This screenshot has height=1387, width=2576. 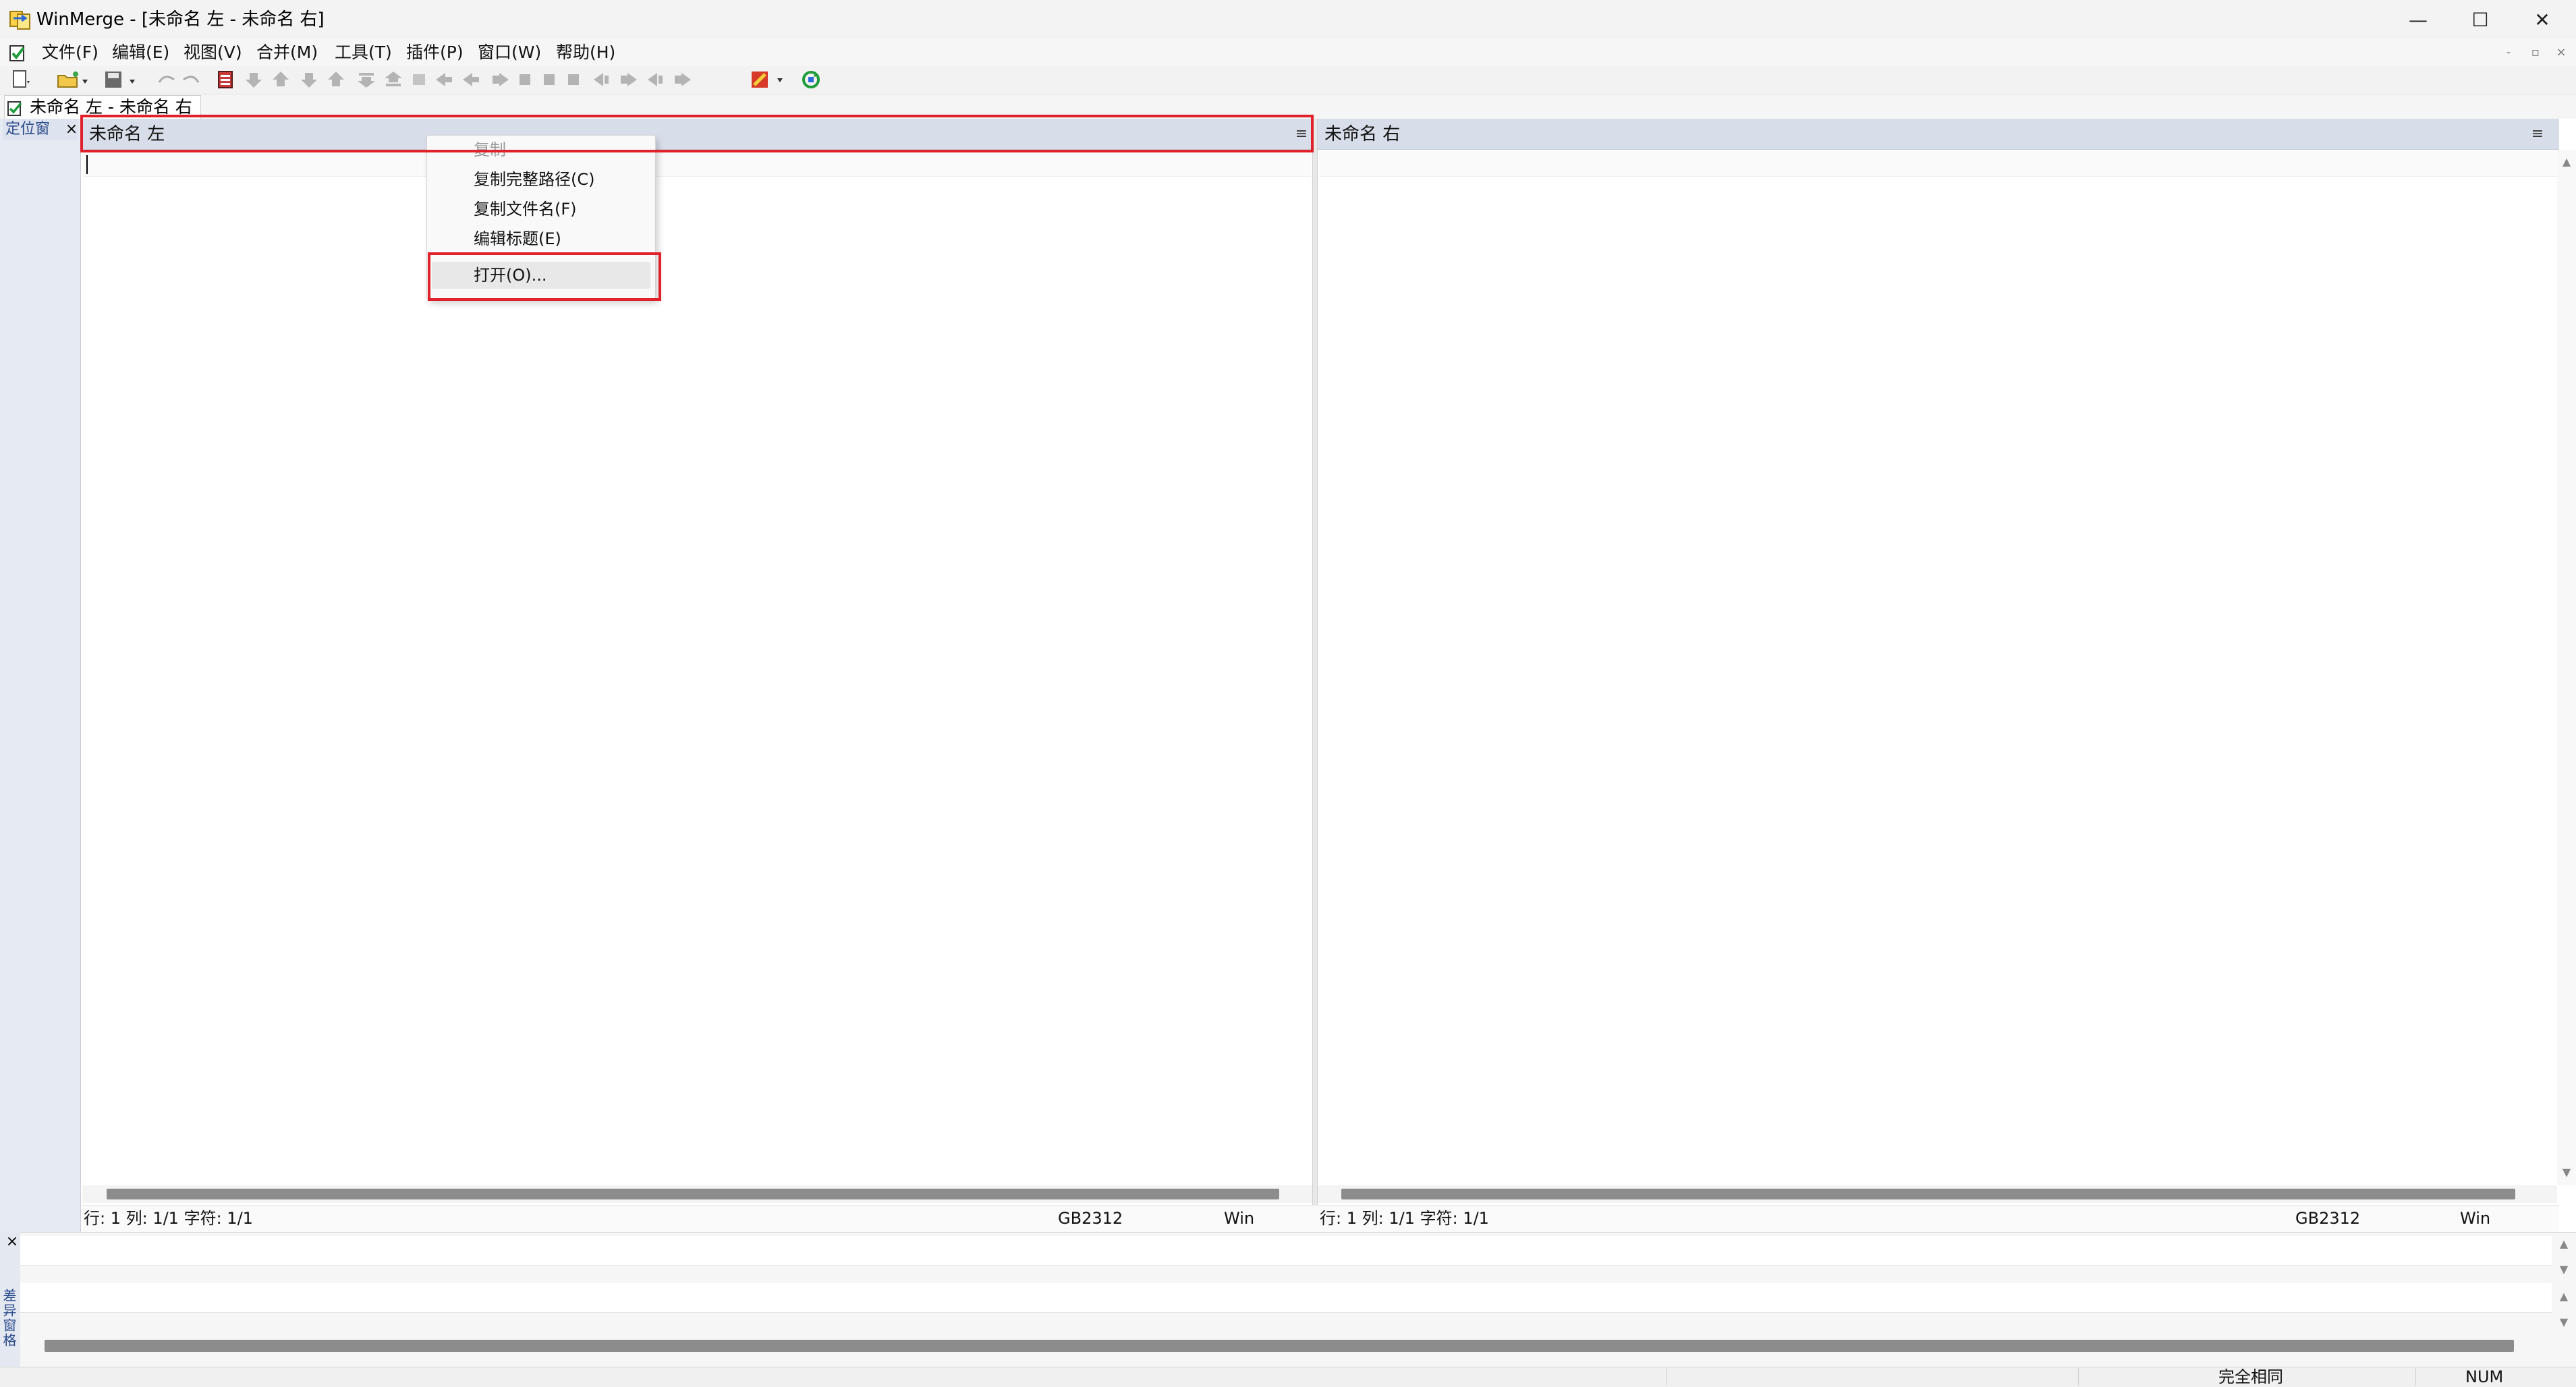 What do you see at coordinates (2475, 1218) in the screenshot?
I see `right-pane-eol: Win` at bounding box center [2475, 1218].